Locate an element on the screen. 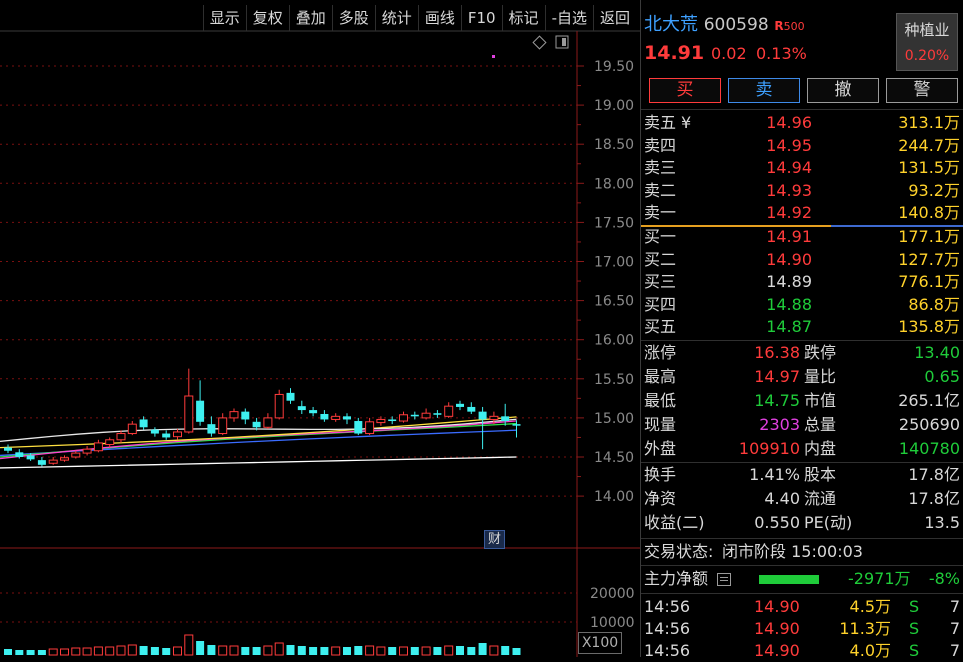 Image resolution: width=963 pixels, height=662 pixels. buy-button: 买 is located at coordinates (685, 90).